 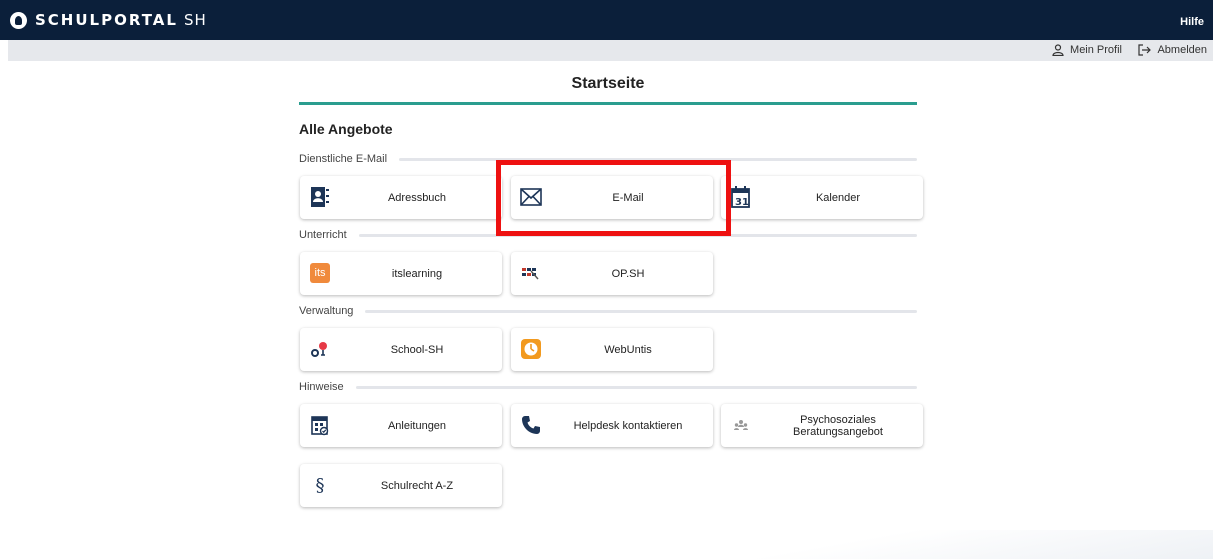 I want to click on people-icon, so click(x=741, y=425).